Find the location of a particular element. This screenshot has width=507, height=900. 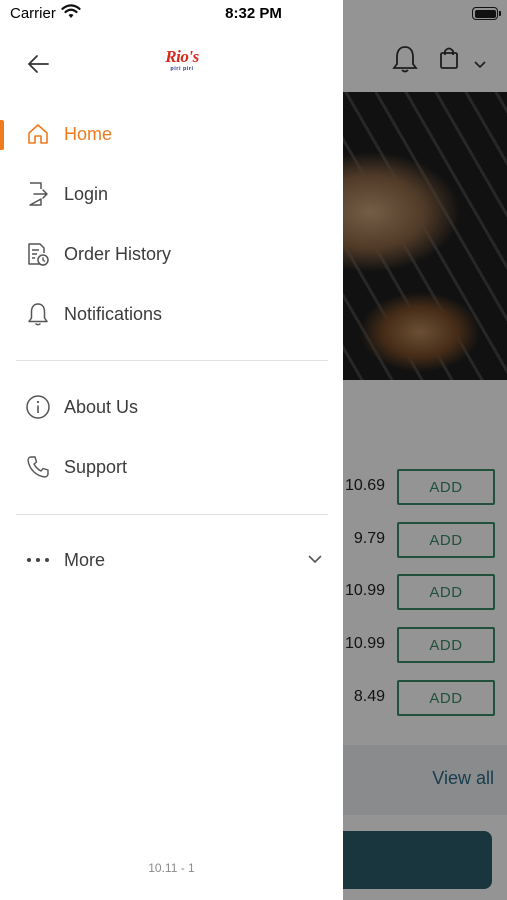

menu-item-support: Support is located at coordinates (171, 467).